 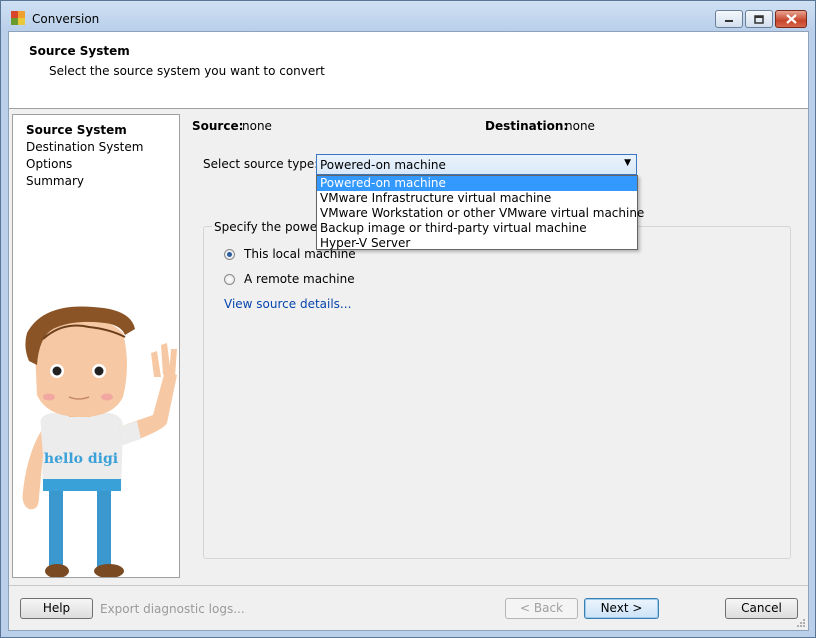 What do you see at coordinates (56, 608) in the screenshot?
I see `help-button: Help` at bounding box center [56, 608].